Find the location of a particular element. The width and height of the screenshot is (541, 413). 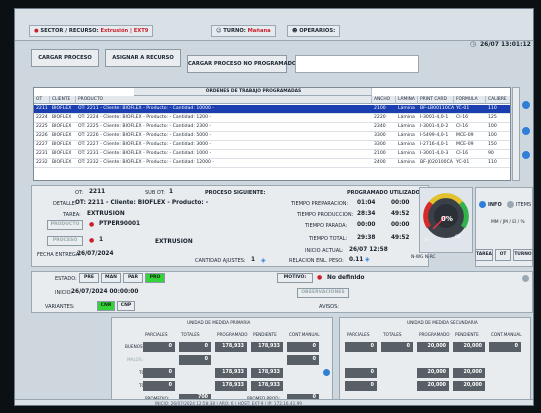

grid-cell-print: I-2716-4,0-1 is located at coordinates (434, 144).